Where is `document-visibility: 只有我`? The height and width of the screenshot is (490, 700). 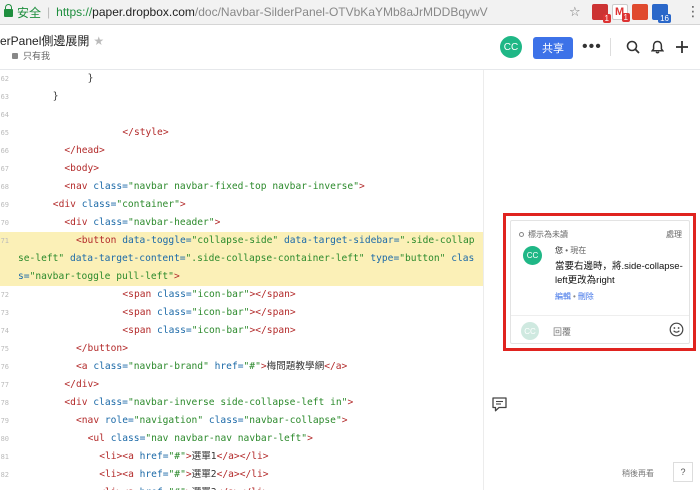
document-visibility: 只有我 is located at coordinates (31, 55).